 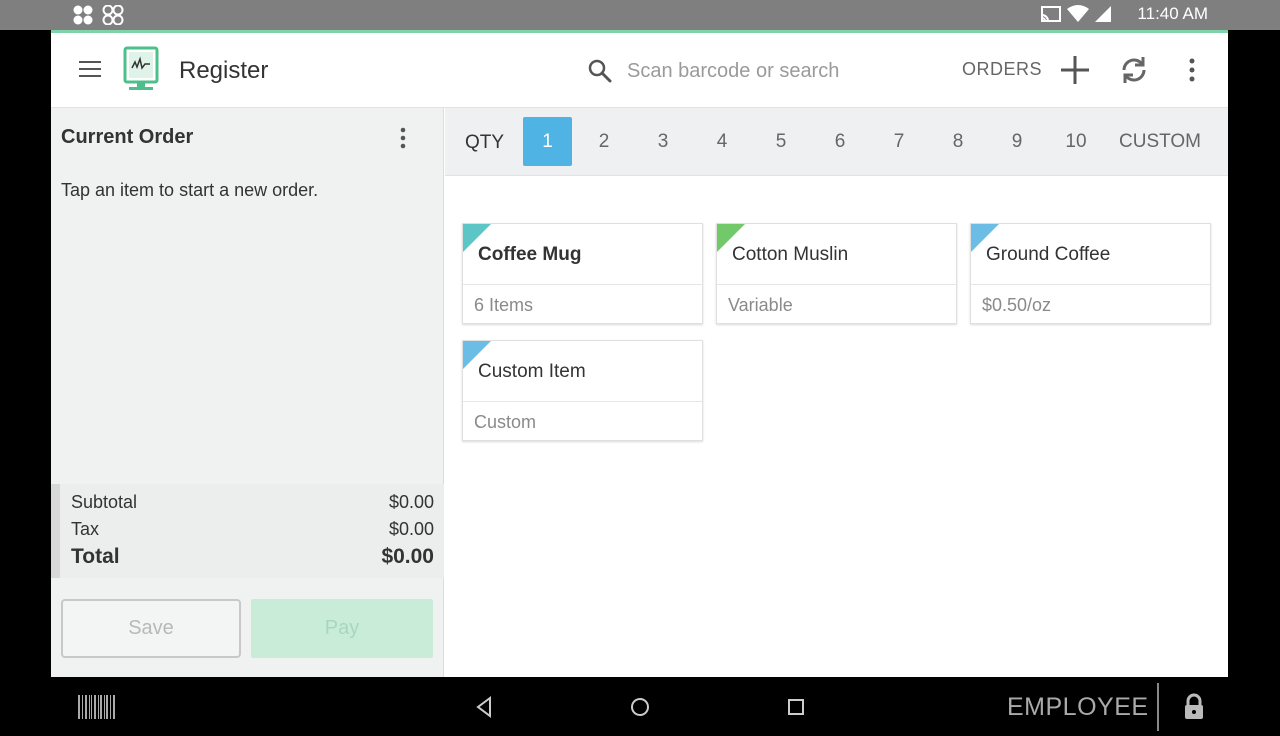 What do you see at coordinates (1090, 273) in the screenshot?
I see `item-tile-ground-coffee: Ground Coffee $0.50/oz` at bounding box center [1090, 273].